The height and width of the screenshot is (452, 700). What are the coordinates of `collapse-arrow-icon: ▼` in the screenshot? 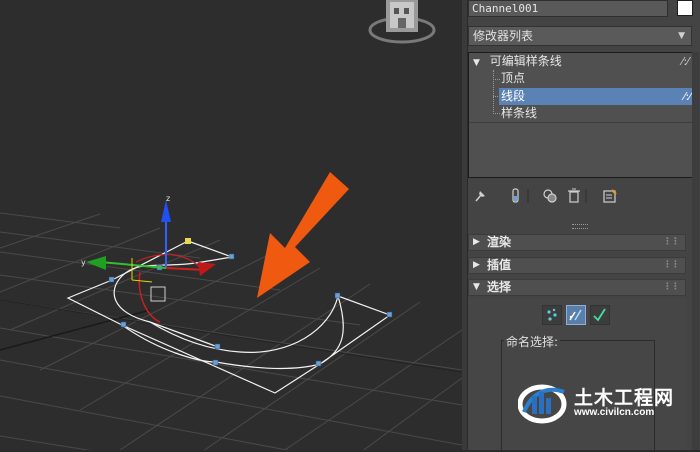 It's located at (476, 287).